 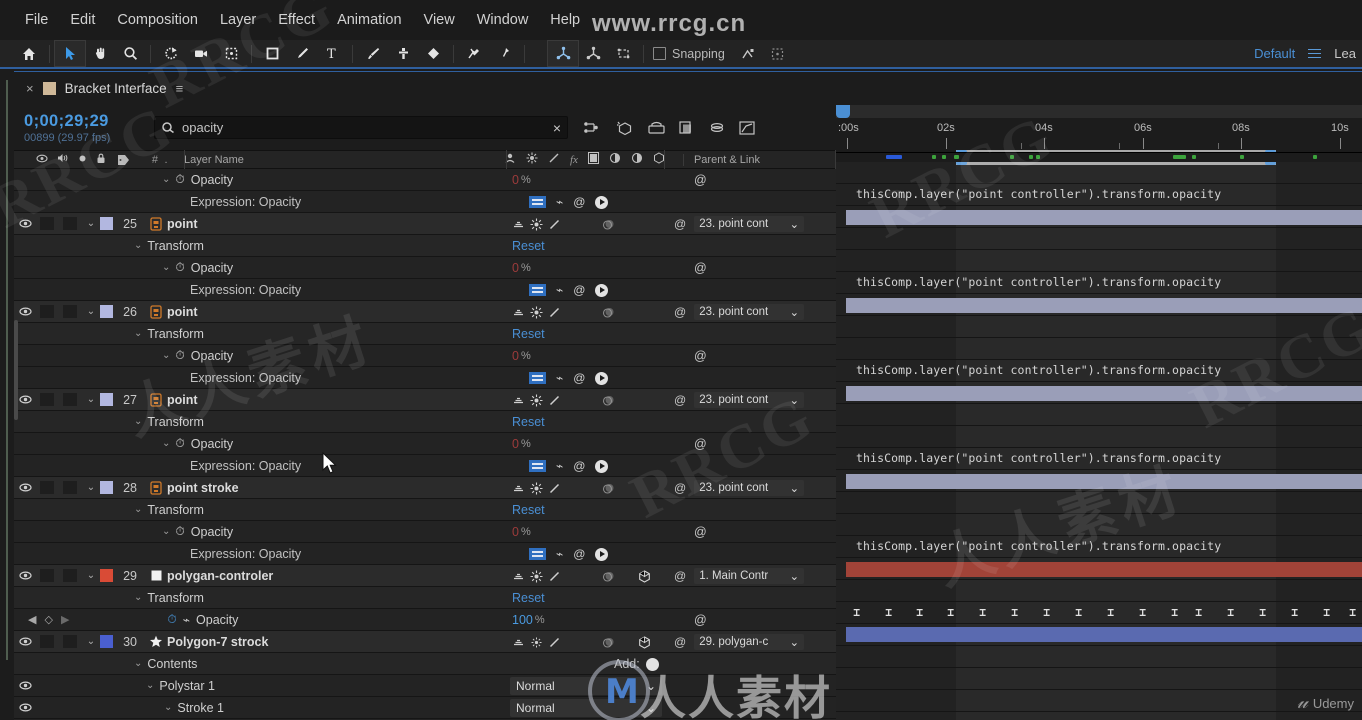 What do you see at coordinates (778, 53) in the screenshot?
I see `snap-bounds-icon` at bounding box center [778, 53].